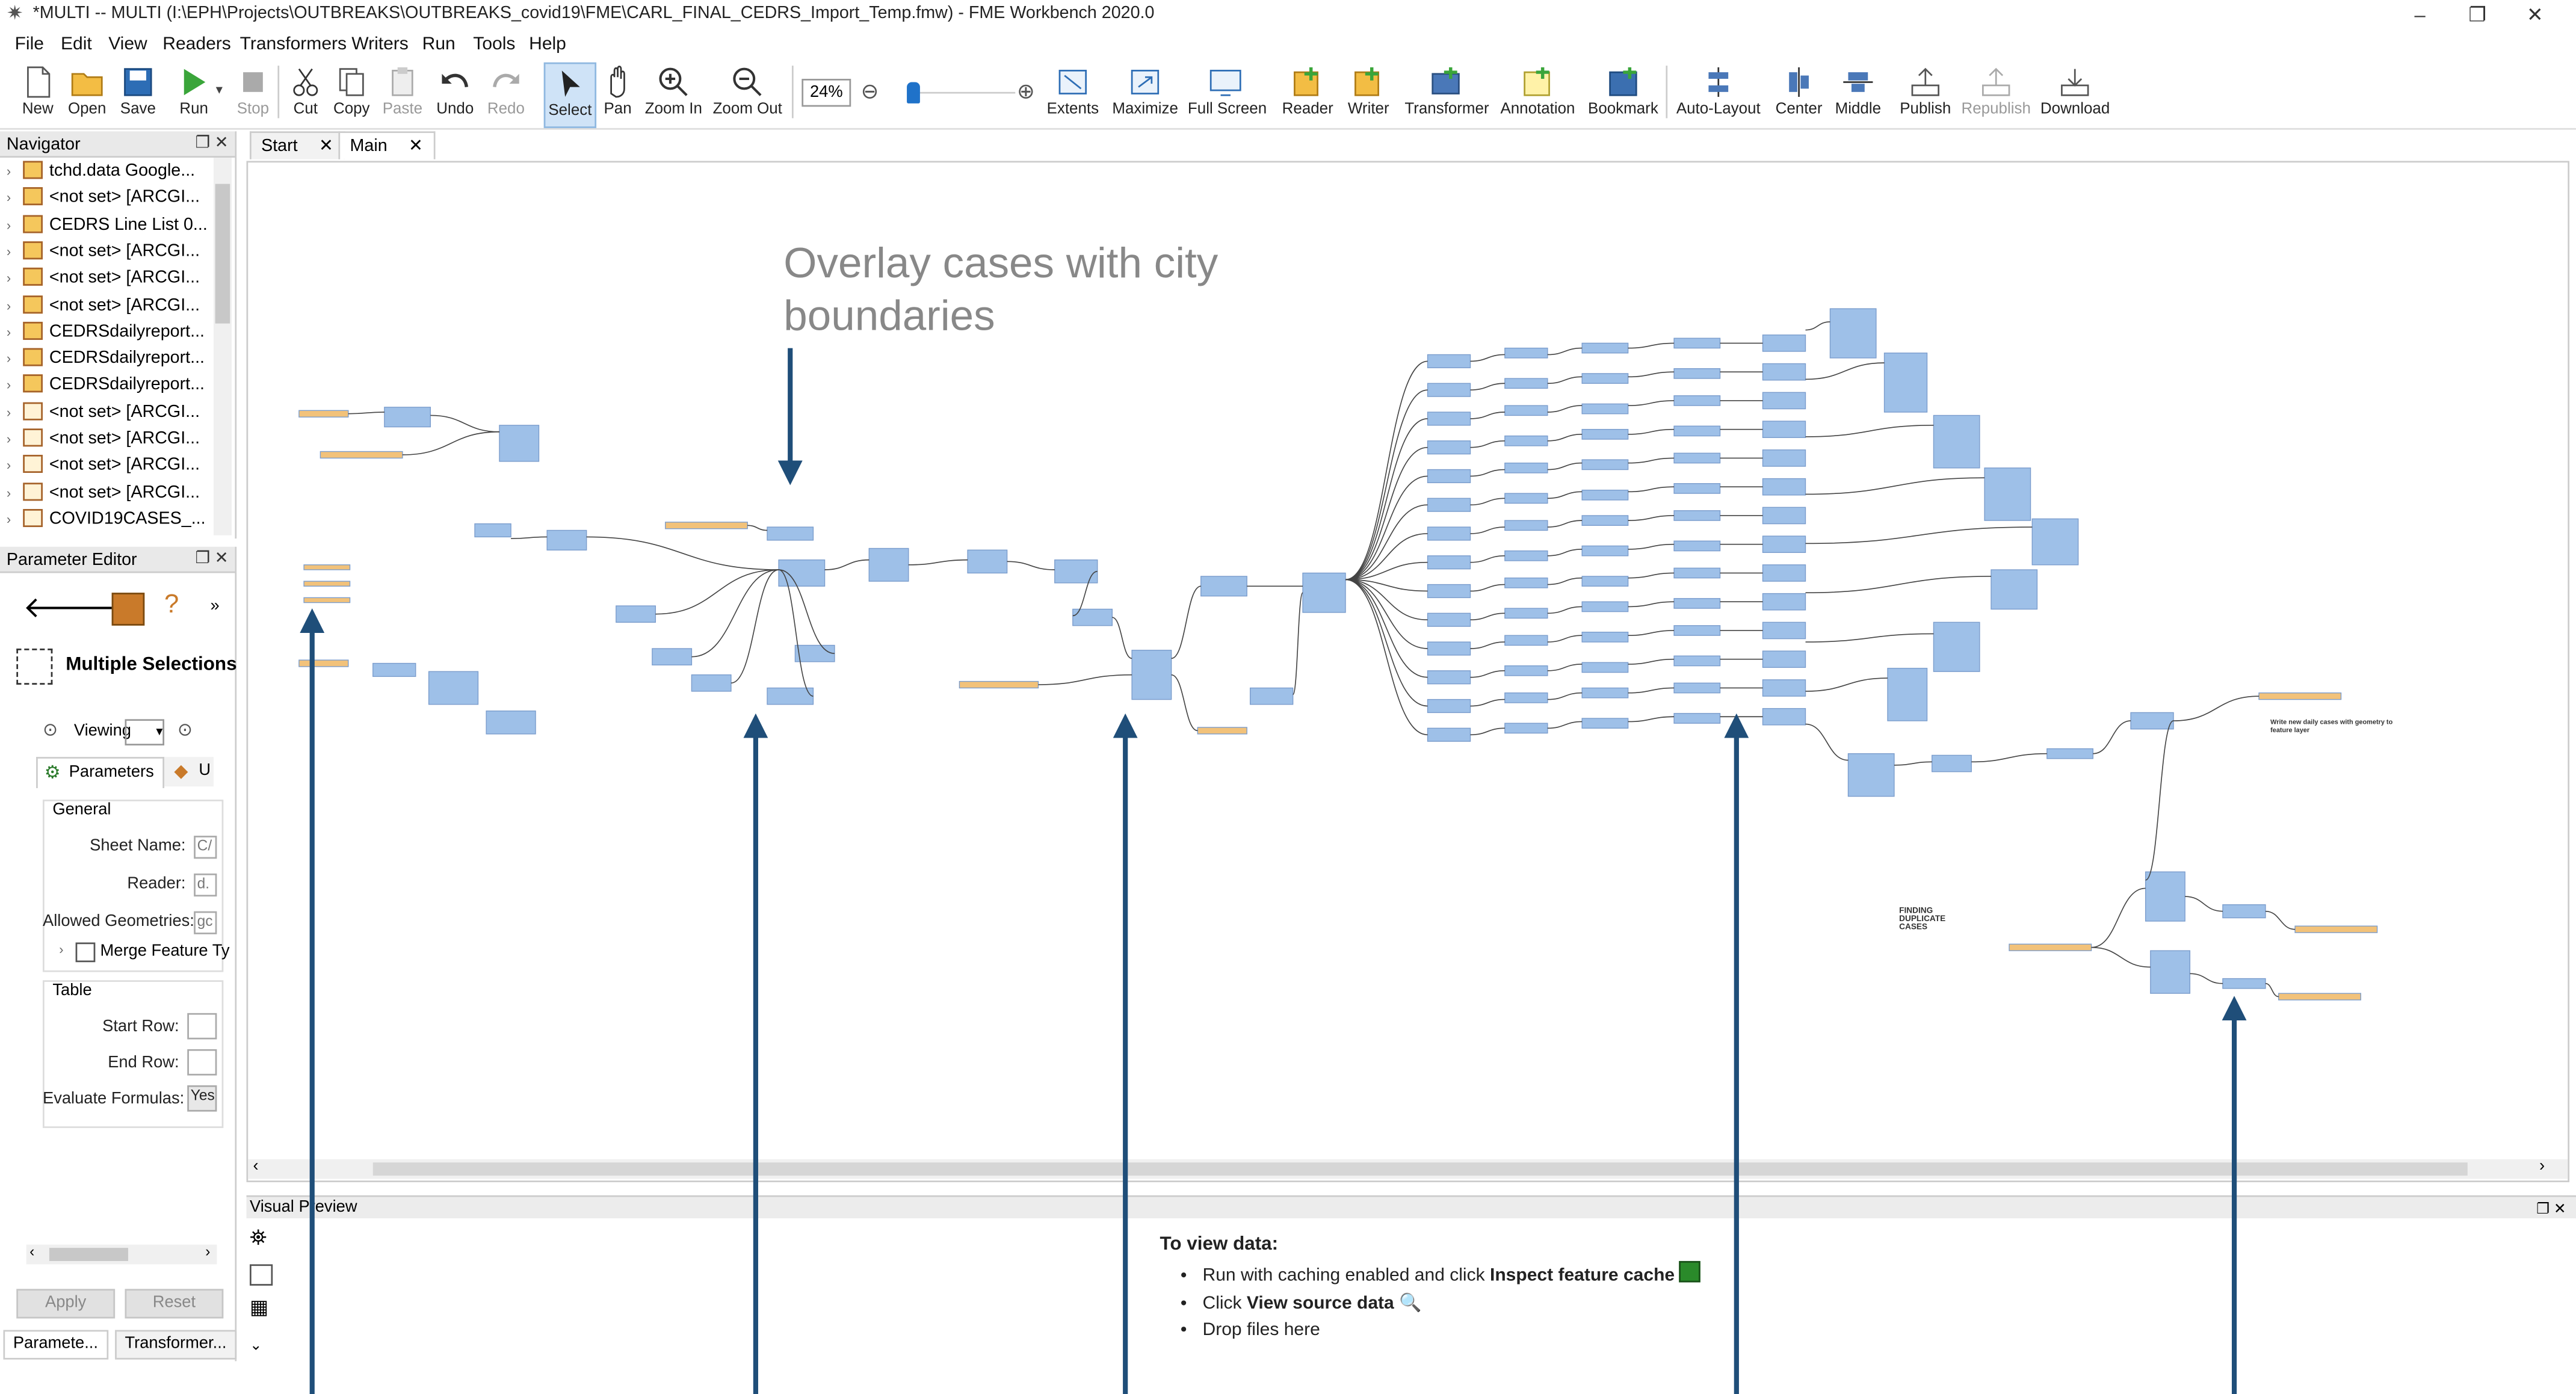 Image resolution: width=2576 pixels, height=1394 pixels. What do you see at coordinates (256, 1345) in the screenshot?
I see `more-options-icon: ⌄` at bounding box center [256, 1345].